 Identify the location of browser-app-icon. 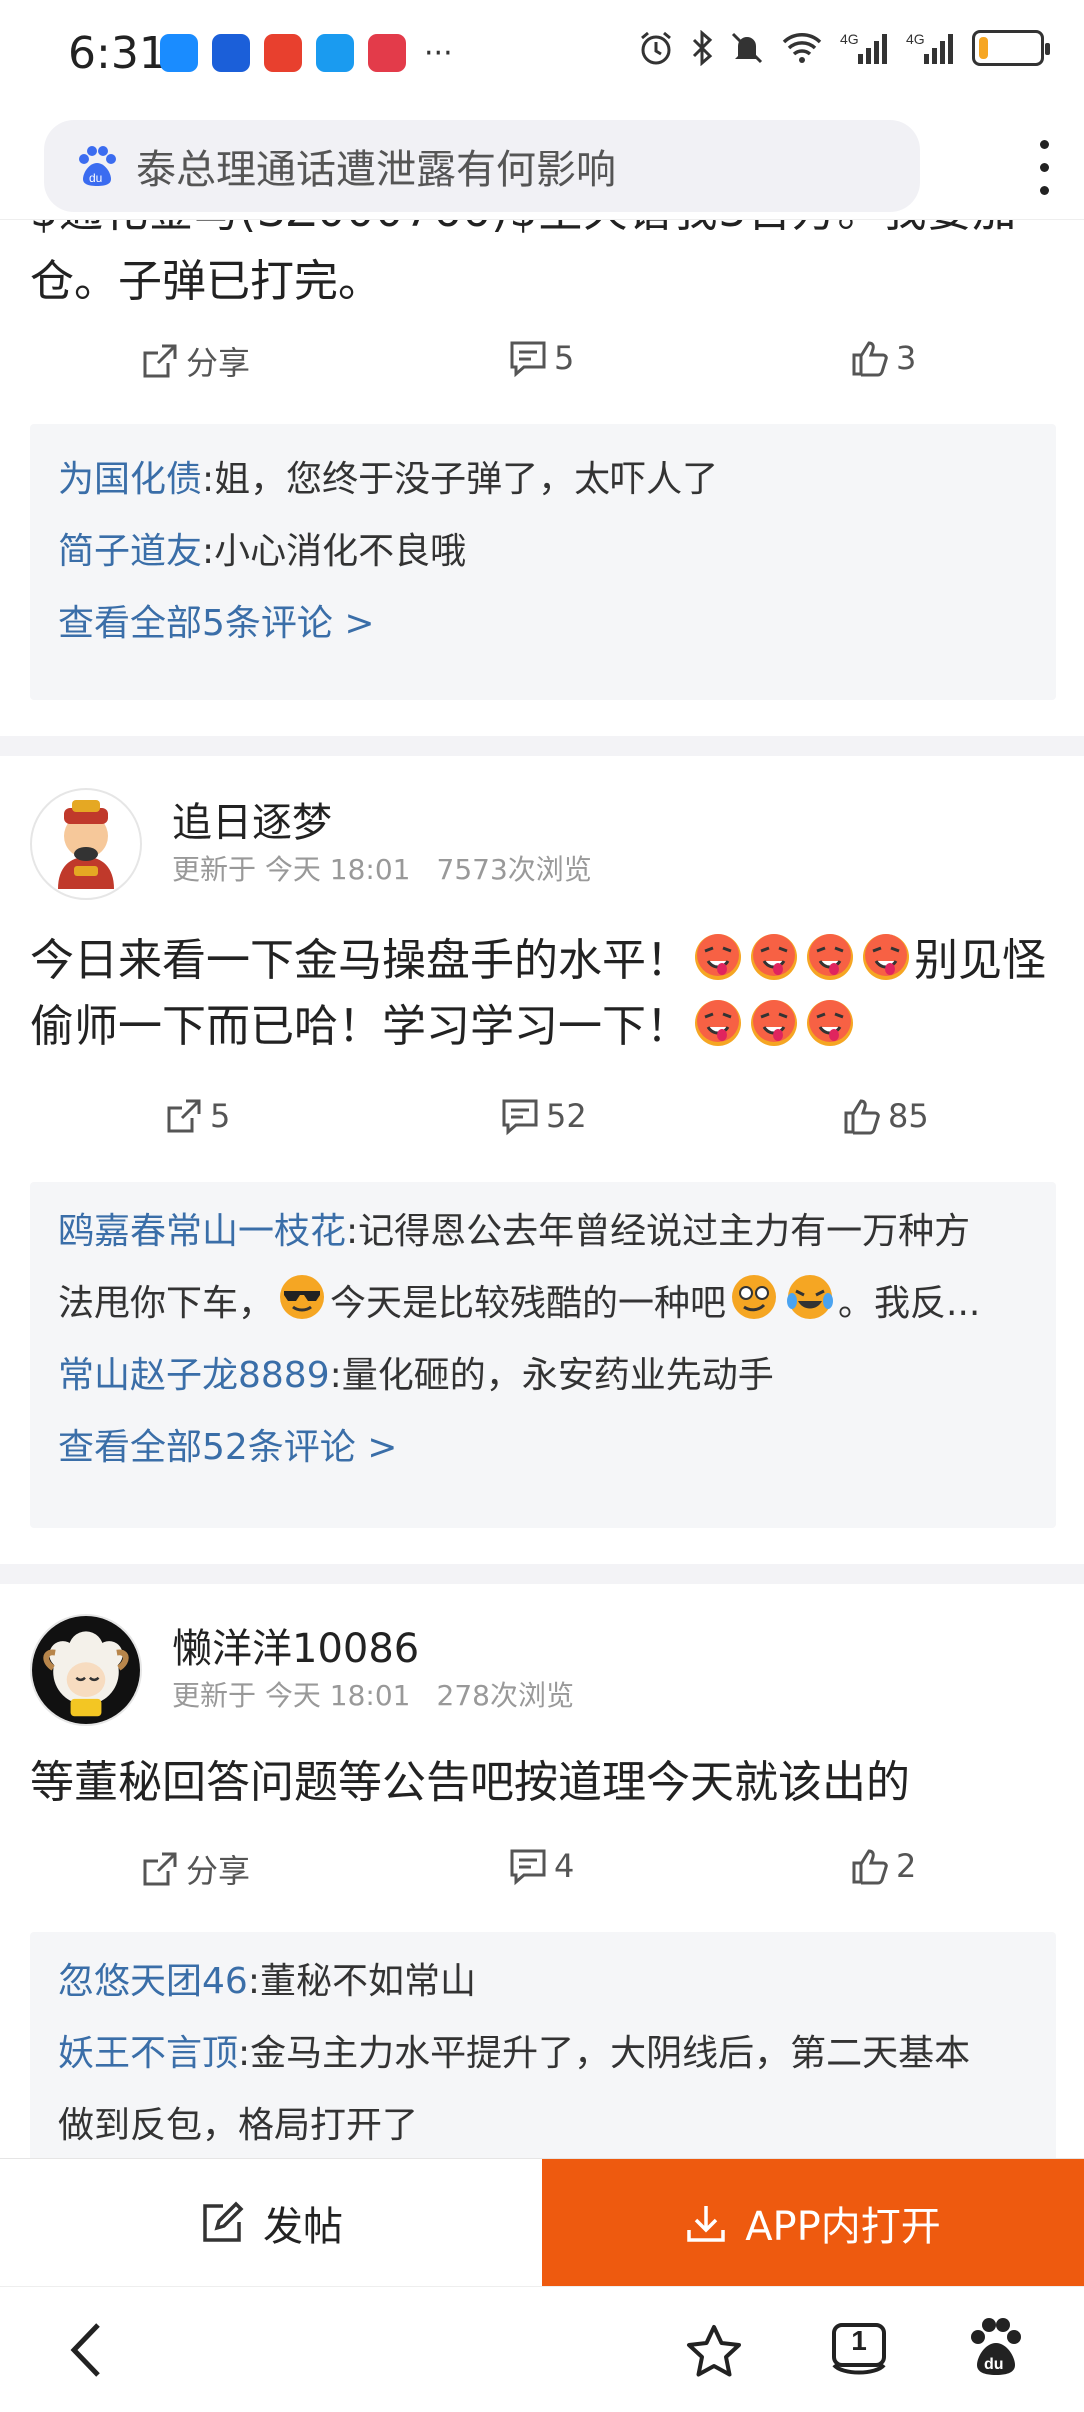
(335, 53).